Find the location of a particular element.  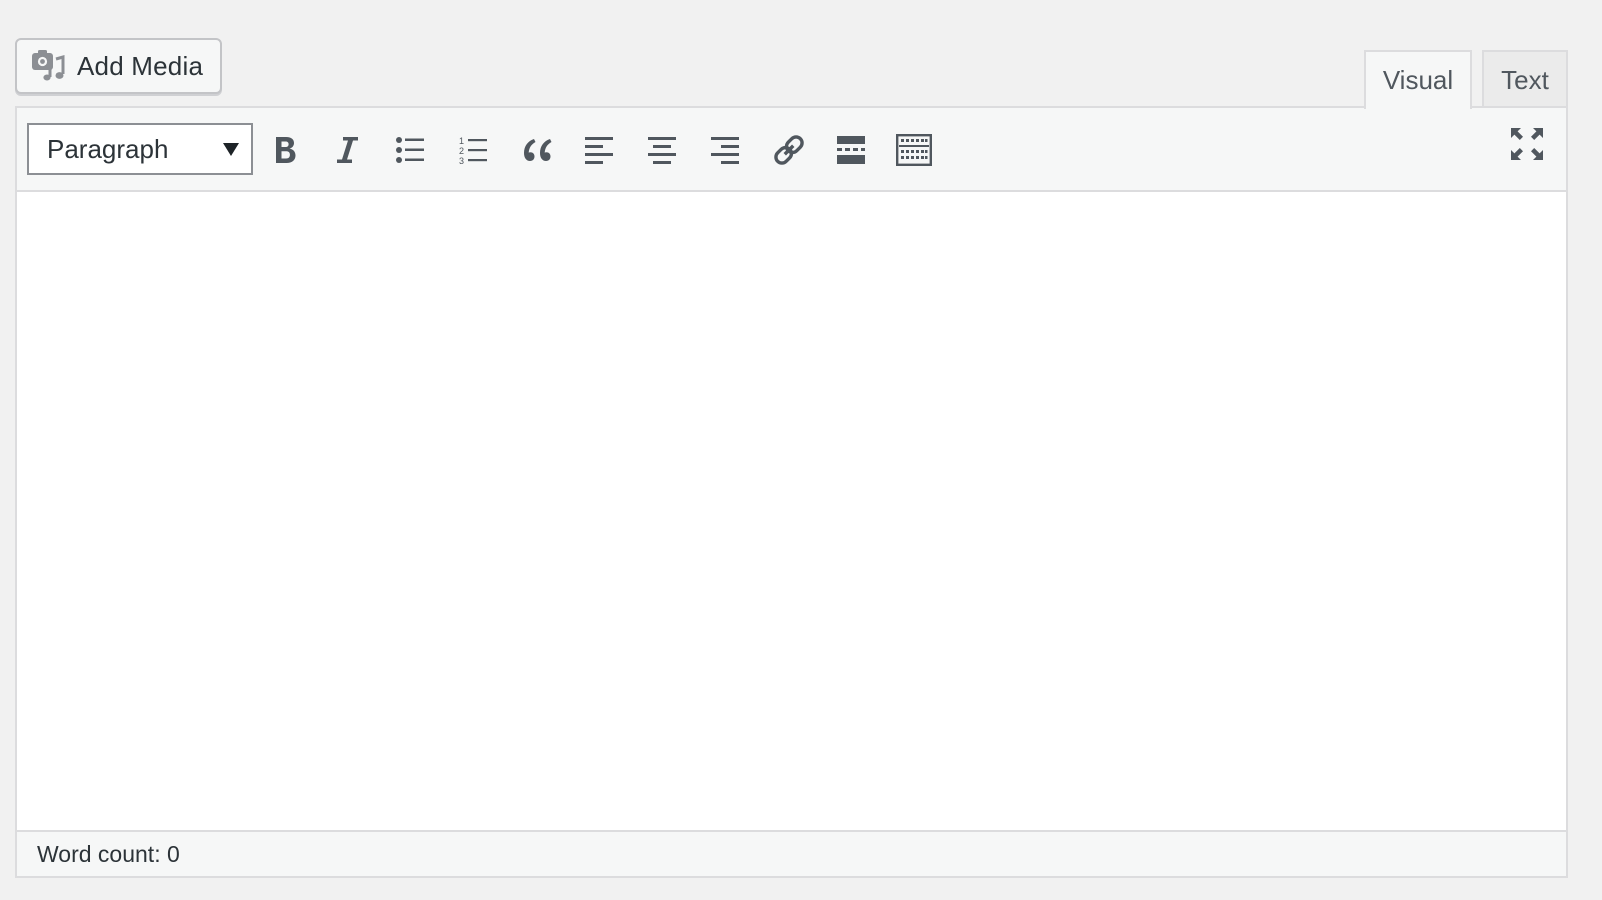

numbered-list-button: 1 2 3 is located at coordinates (473, 150).